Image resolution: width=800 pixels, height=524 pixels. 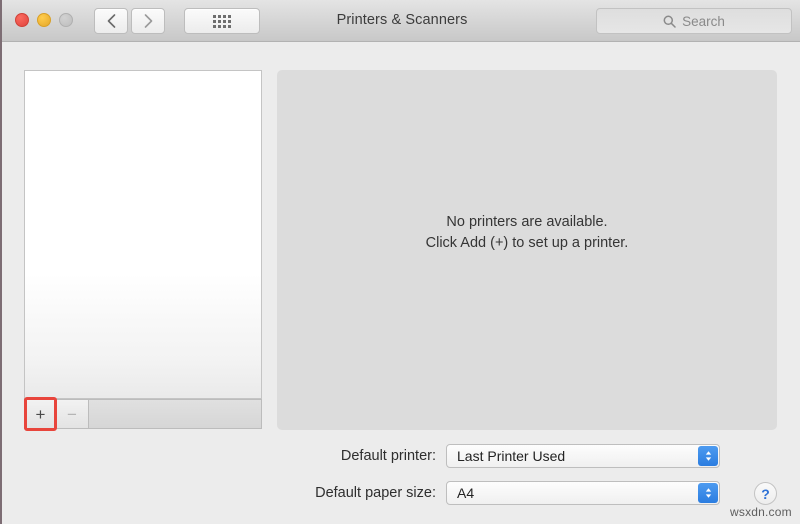 I want to click on remove-printer-button: −, so click(x=72, y=414).